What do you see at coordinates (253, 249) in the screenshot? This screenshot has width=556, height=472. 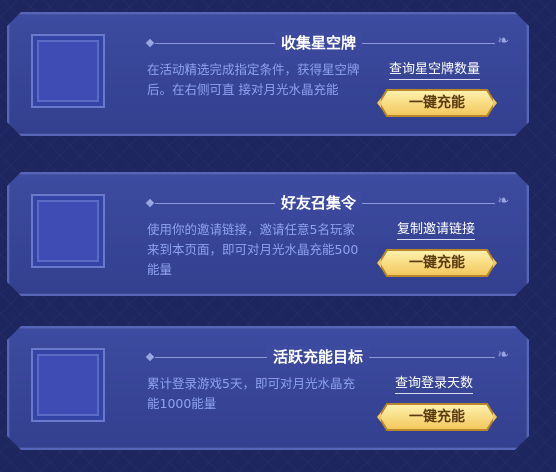 I see `card-description: 使用你的邀请链接，邀请任意5名玩家来到本页面，即可对月光水晶充能500能量` at bounding box center [253, 249].